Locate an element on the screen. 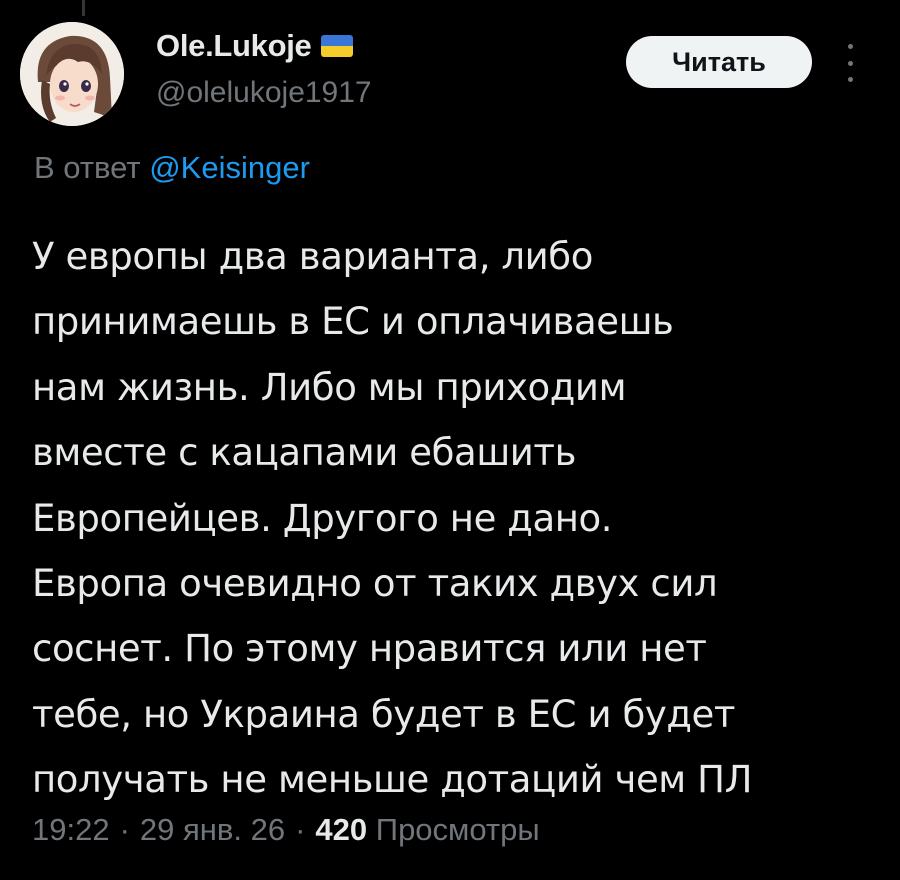 This screenshot has width=900, height=880. views-label: Просмотры is located at coordinates (457, 829).